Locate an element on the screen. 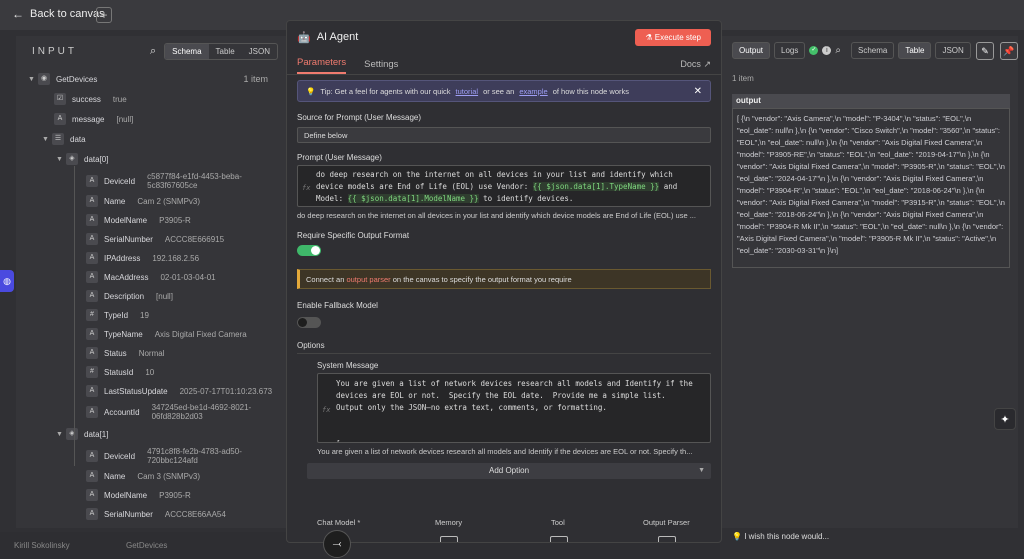 The width and height of the screenshot is (1024, 559). require-output-label: Require Specific Output Format is located at coordinates (353, 235).